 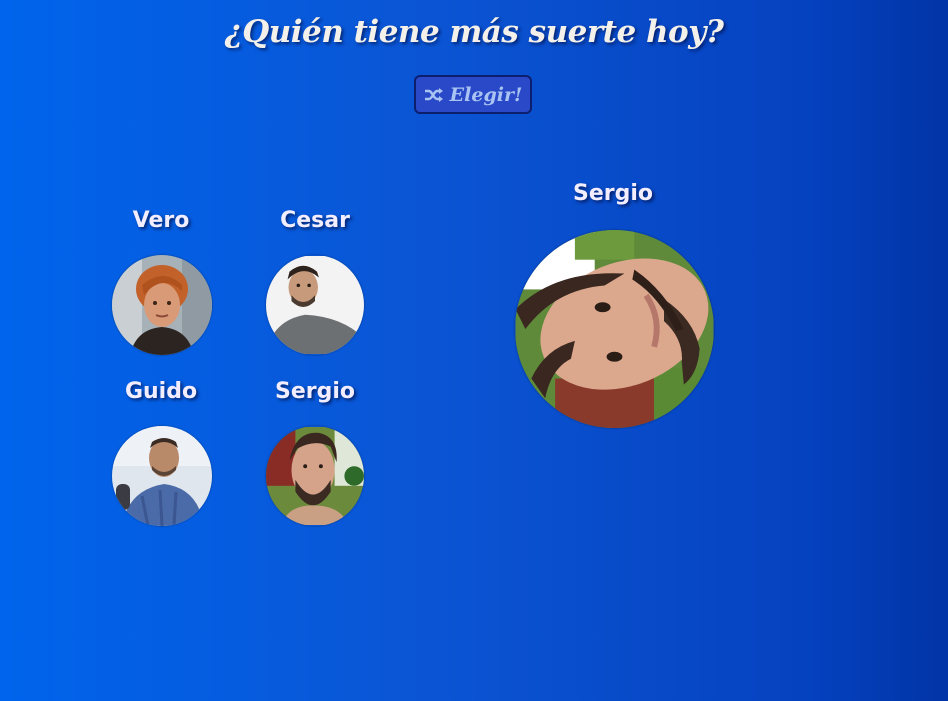 What do you see at coordinates (162, 305) in the screenshot?
I see `avatar-vero` at bounding box center [162, 305].